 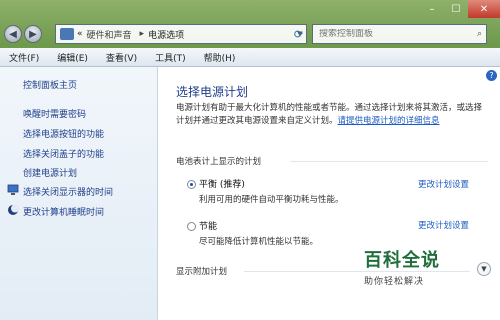 What do you see at coordinates (166, 34) in the screenshot?
I see `breadcrumb-part2: 电源选项` at bounding box center [166, 34].